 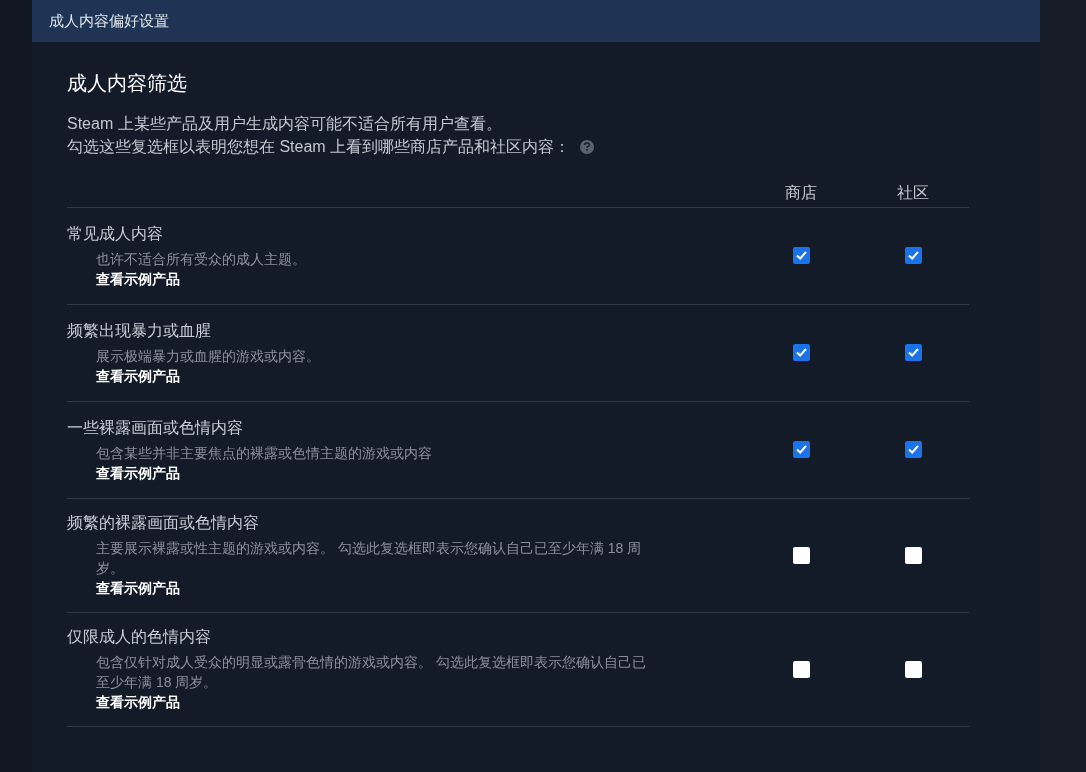 What do you see at coordinates (155, 427) in the screenshot?
I see `category-title: 一些裸露画面或色情内容` at bounding box center [155, 427].